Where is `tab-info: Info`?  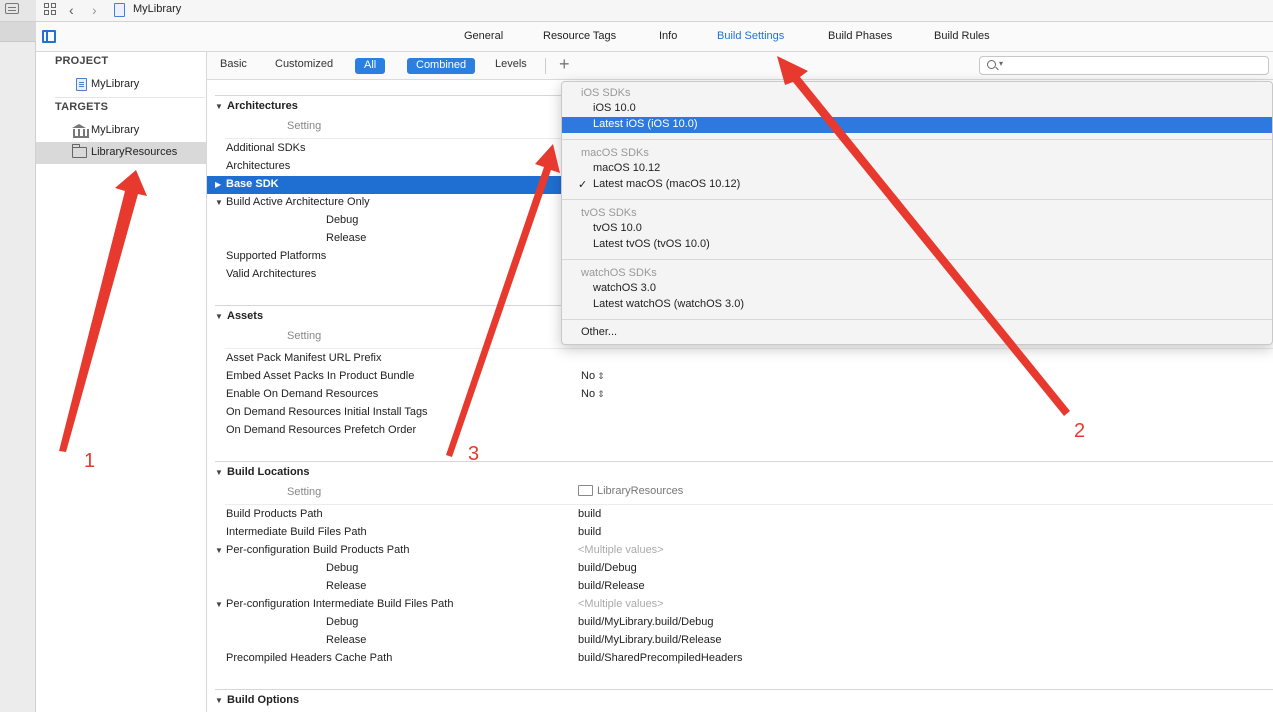
tab-info: Info is located at coordinates (668, 36).